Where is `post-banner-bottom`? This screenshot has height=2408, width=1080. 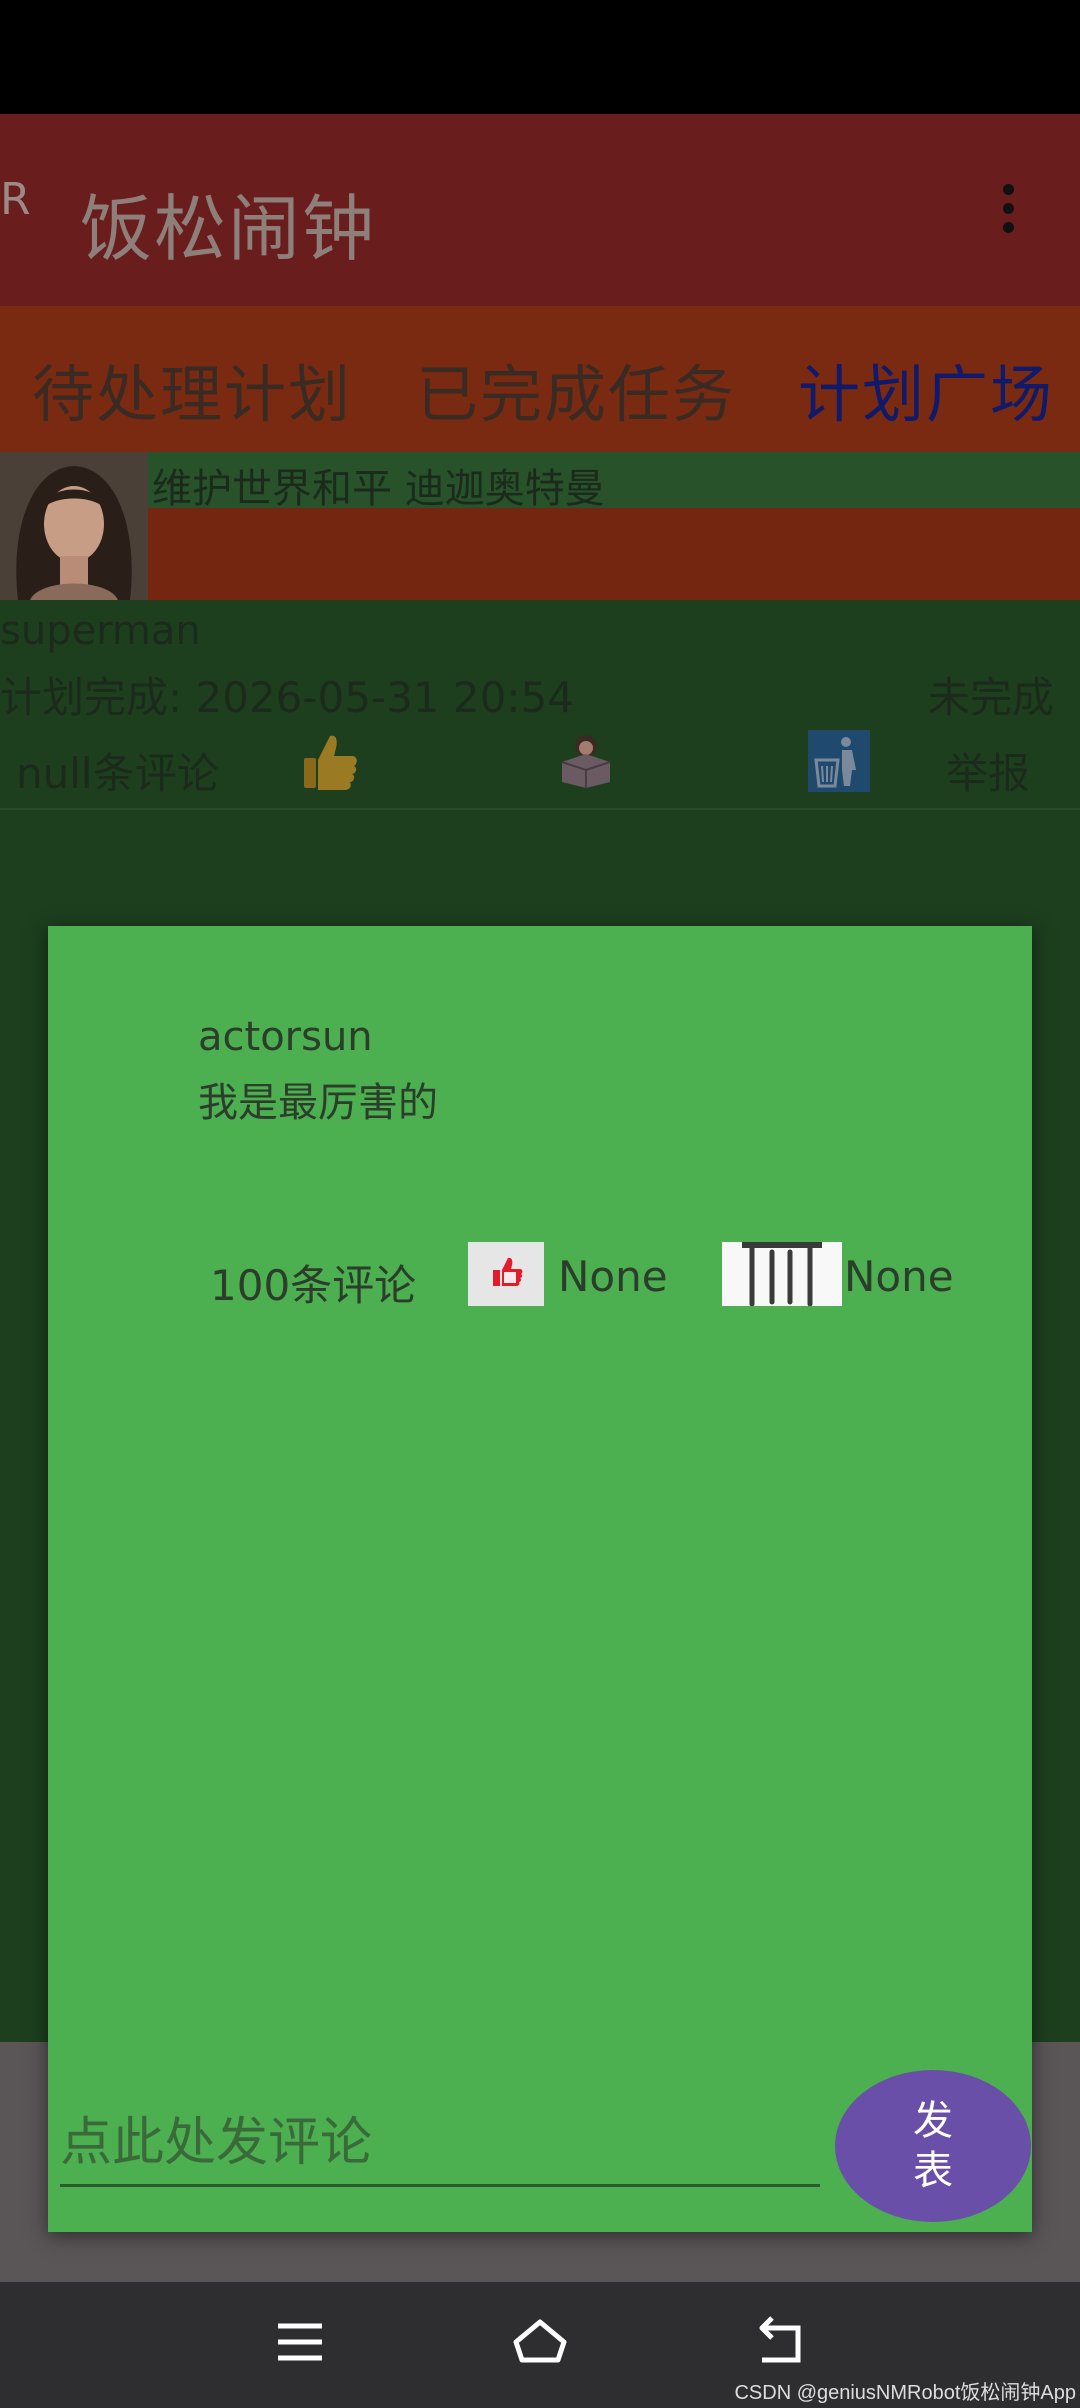 post-banner-bottom is located at coordinates (614, 554).